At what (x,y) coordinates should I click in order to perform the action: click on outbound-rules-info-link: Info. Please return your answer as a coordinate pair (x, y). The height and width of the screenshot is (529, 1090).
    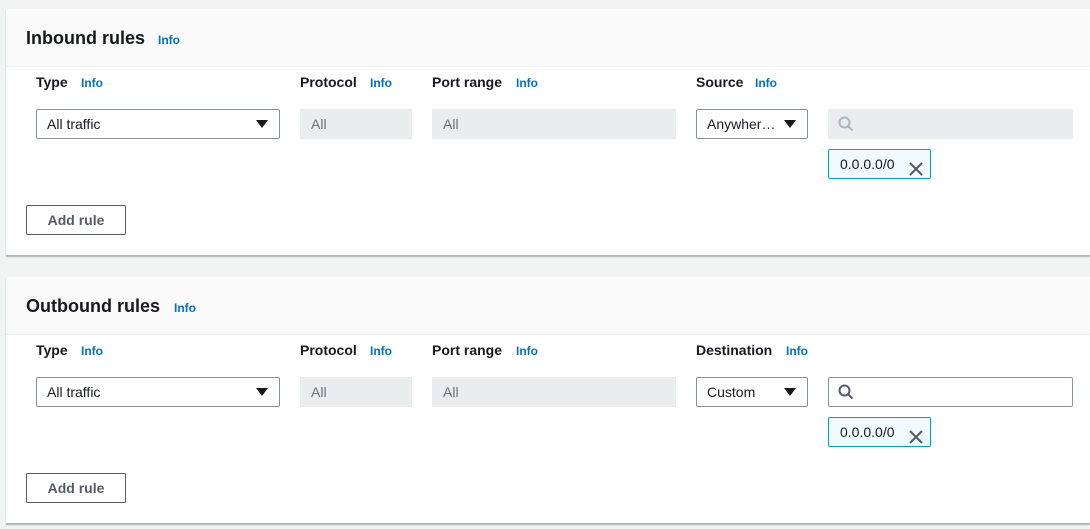
    Looking at the image, I should click on (185, 308).